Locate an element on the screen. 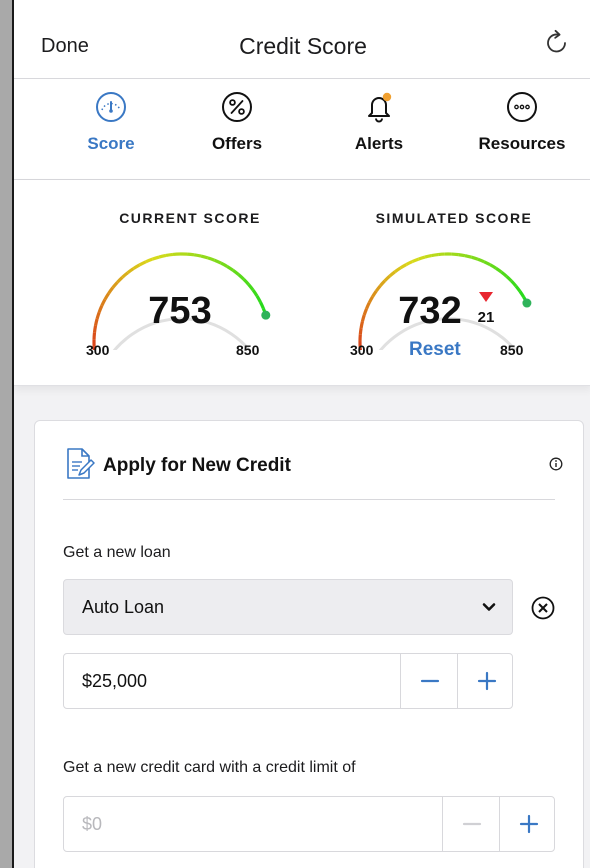  page-title: Credit Score is located at coordinates (303, 46).